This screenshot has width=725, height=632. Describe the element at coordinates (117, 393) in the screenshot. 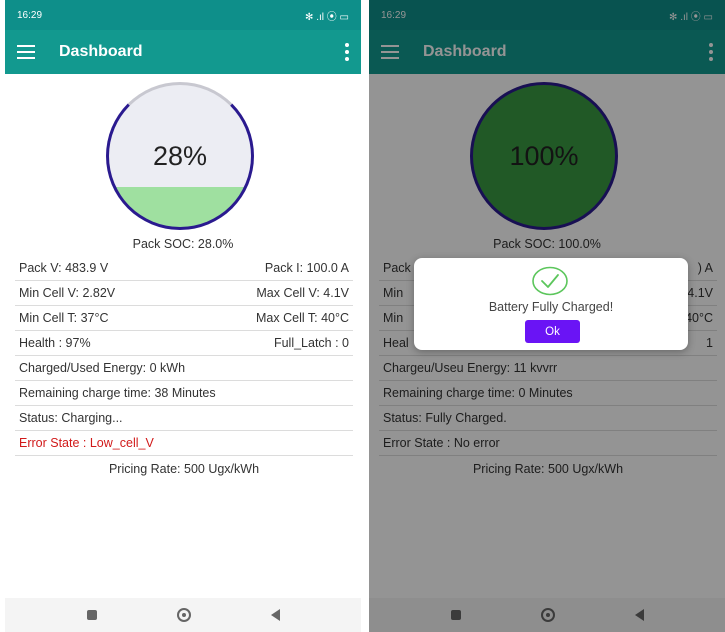

I see `remaining-time-value: Remaining charge time: 38 Minutes` at that location.